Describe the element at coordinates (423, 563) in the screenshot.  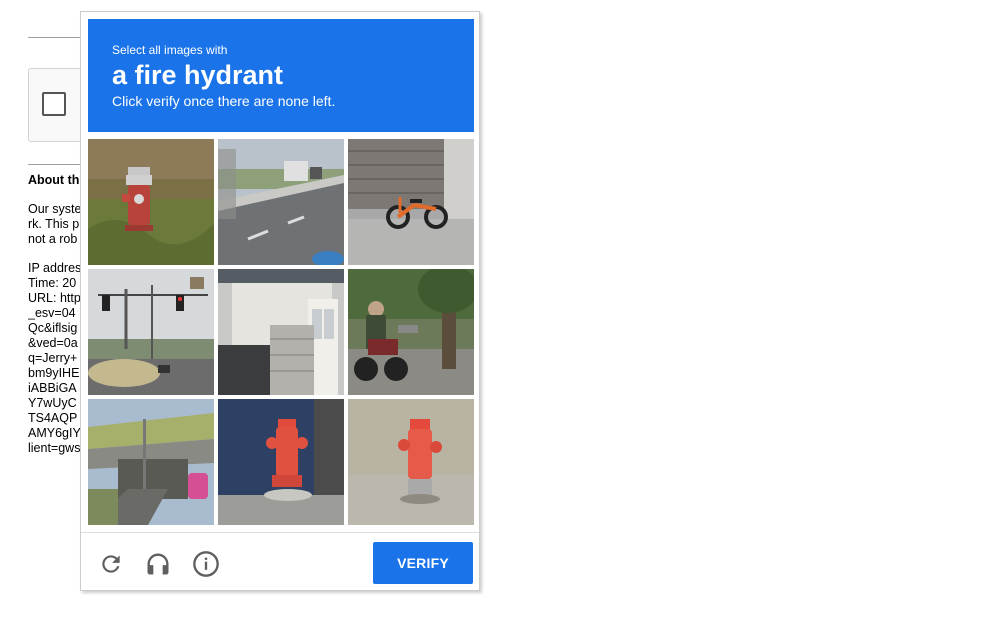
I see `verify-button: VERIFY` at that location.